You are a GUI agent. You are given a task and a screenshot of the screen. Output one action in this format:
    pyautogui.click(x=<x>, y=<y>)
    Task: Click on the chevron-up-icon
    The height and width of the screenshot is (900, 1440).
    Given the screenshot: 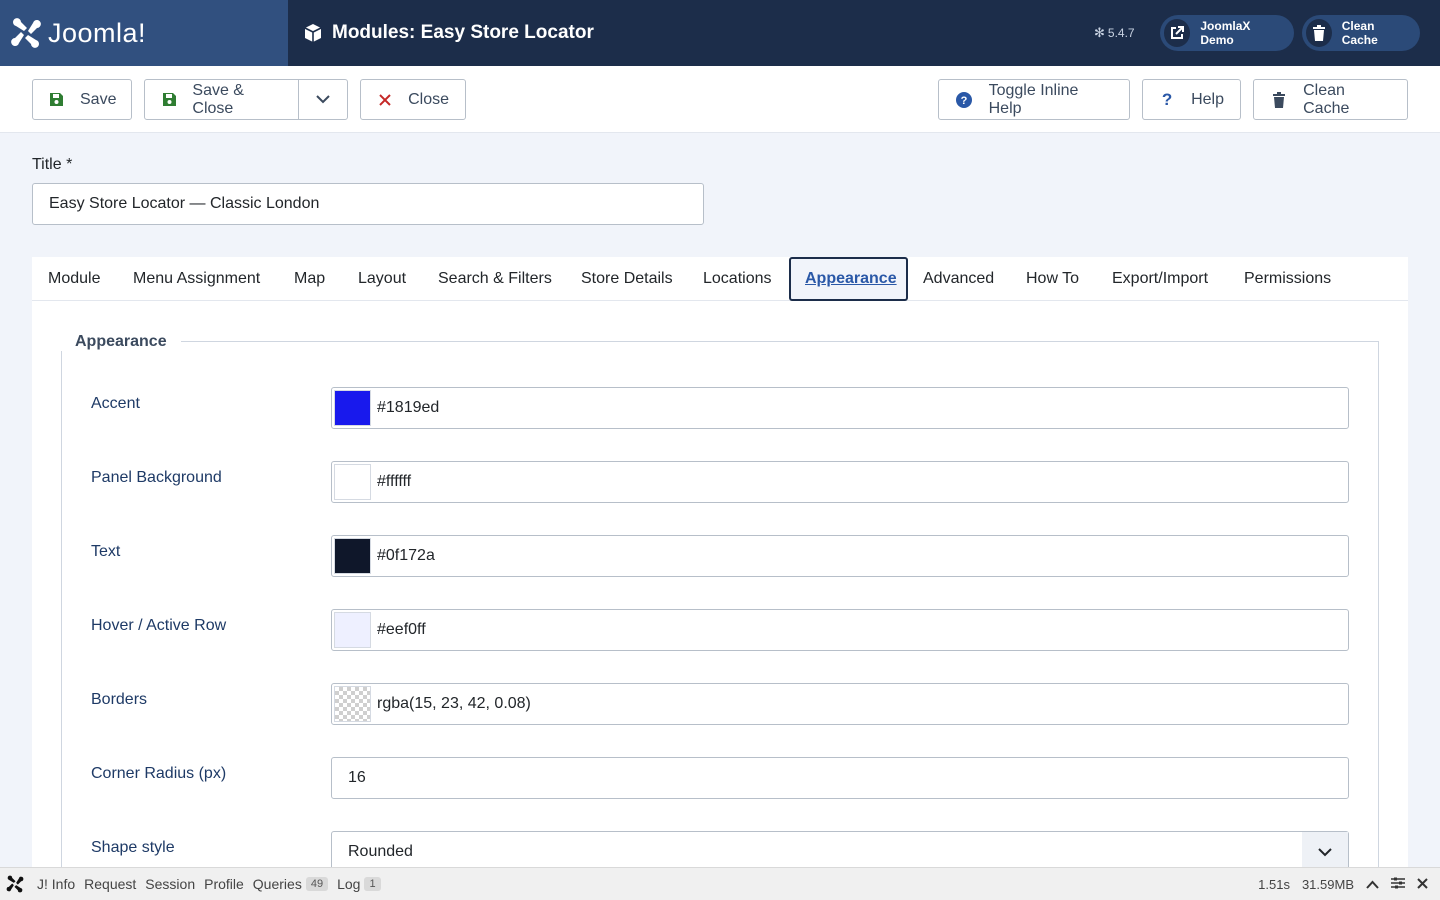 What is the action you would take?
    pyautogui.click(x=1372, y=884)
    